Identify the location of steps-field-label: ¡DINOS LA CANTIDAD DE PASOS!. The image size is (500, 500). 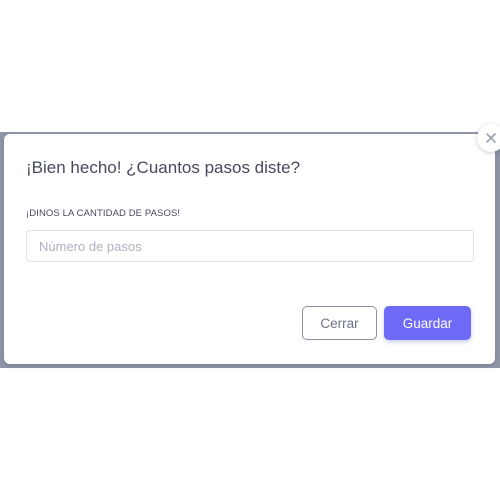
(103, 213).